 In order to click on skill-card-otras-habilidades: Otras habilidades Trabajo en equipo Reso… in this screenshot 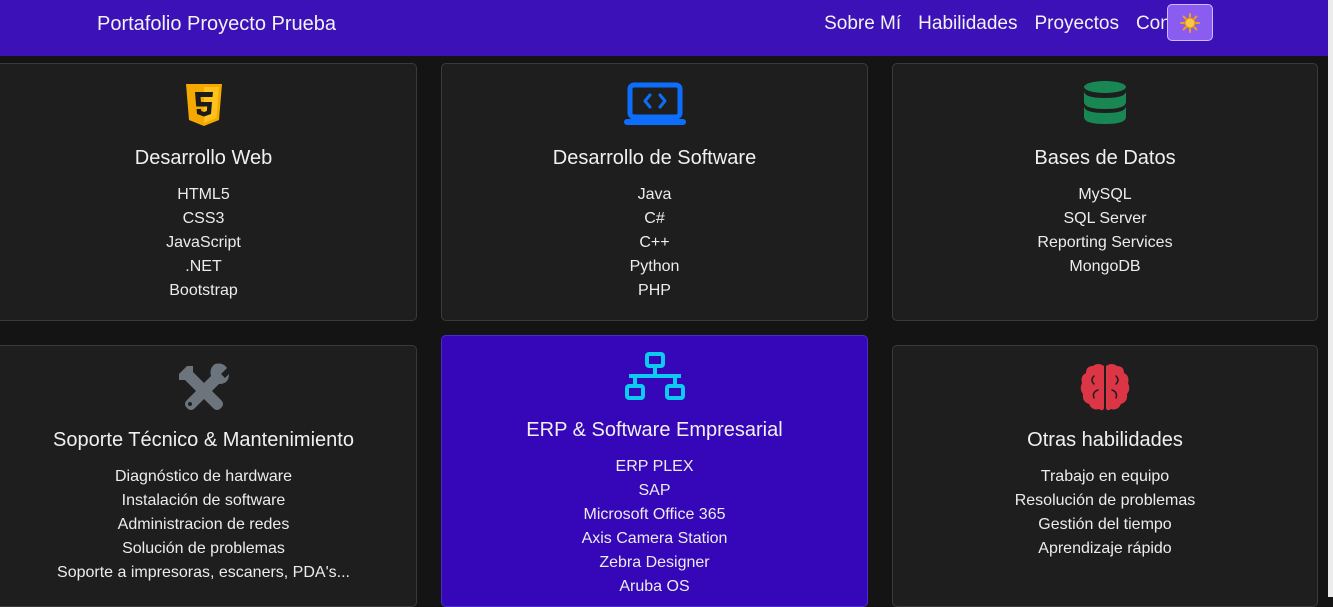, I will do `click(1105, 476)`.